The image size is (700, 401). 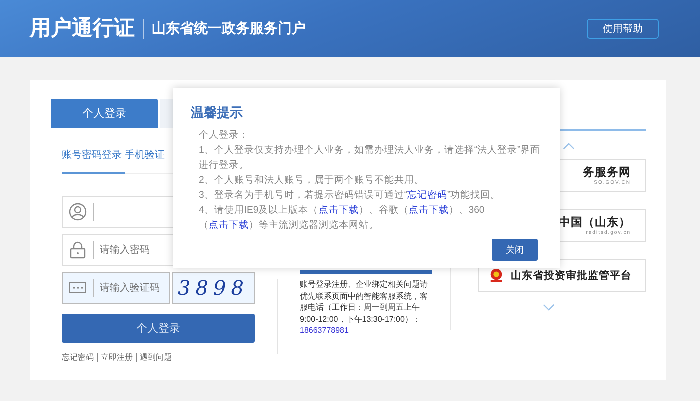 What do you see at coordinates (217, 113) in the screenshot?
I see `dialog-title: 温馨提示` at bounding box center [217, 113].